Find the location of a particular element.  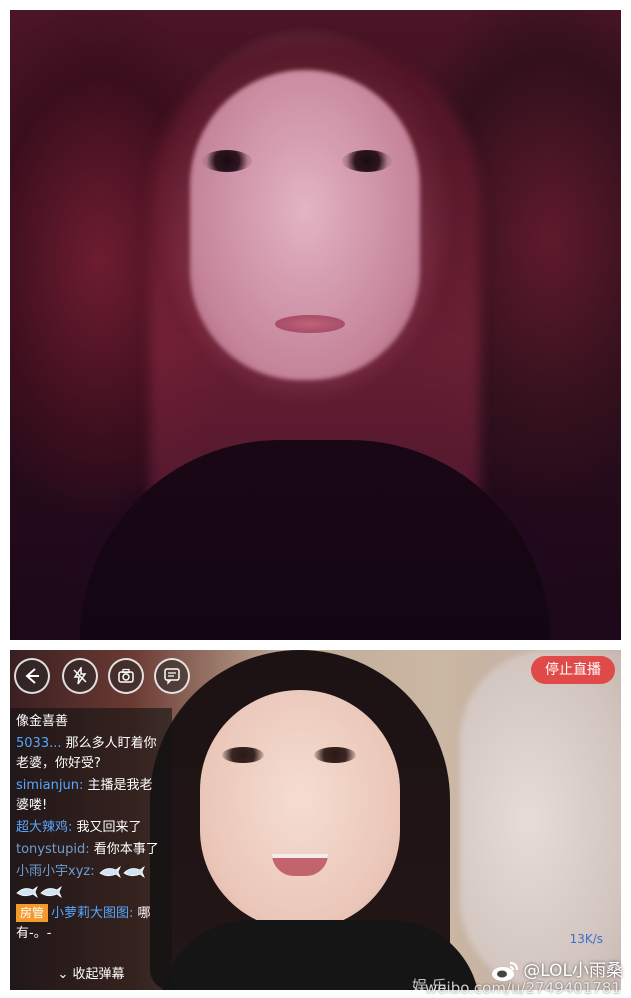

chat-message: tonystupid: 看你本事了 is located at coordinates (90, 850).